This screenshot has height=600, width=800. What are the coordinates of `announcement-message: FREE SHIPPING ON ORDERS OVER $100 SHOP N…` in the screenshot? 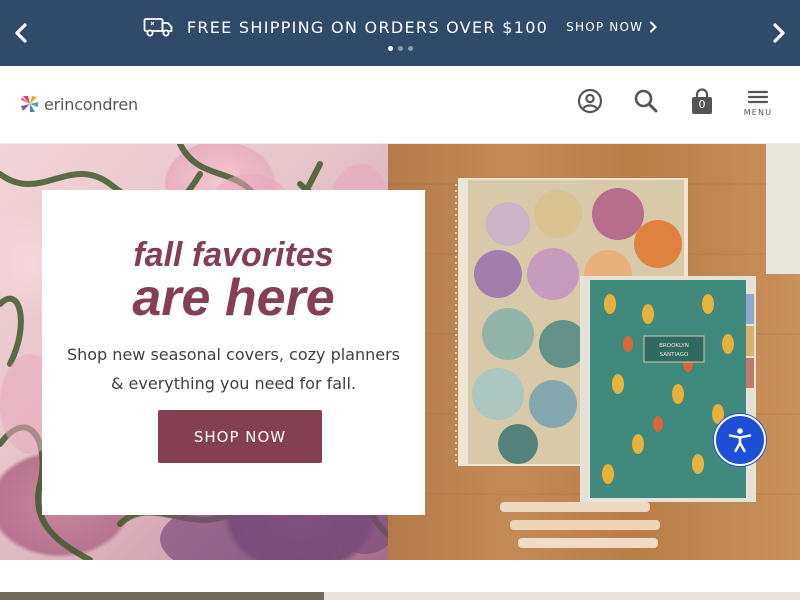 It's located at (400, 27).